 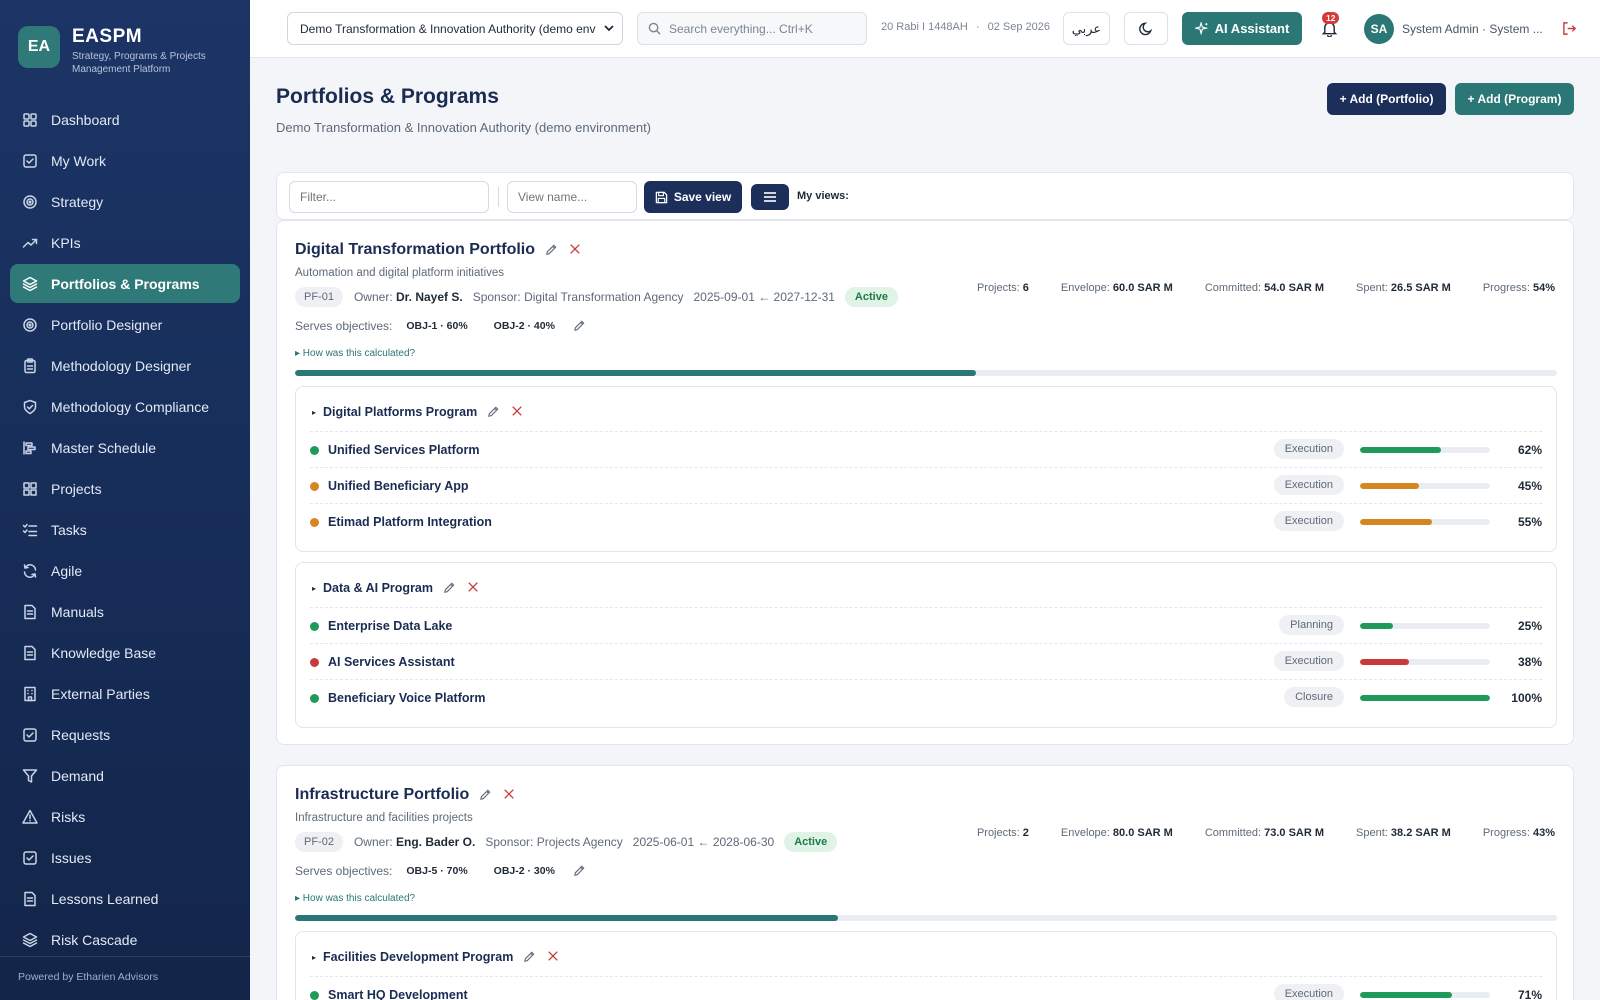 I want to click on stat-value: 60.0 SAR M, so click(x=1142, y=288).